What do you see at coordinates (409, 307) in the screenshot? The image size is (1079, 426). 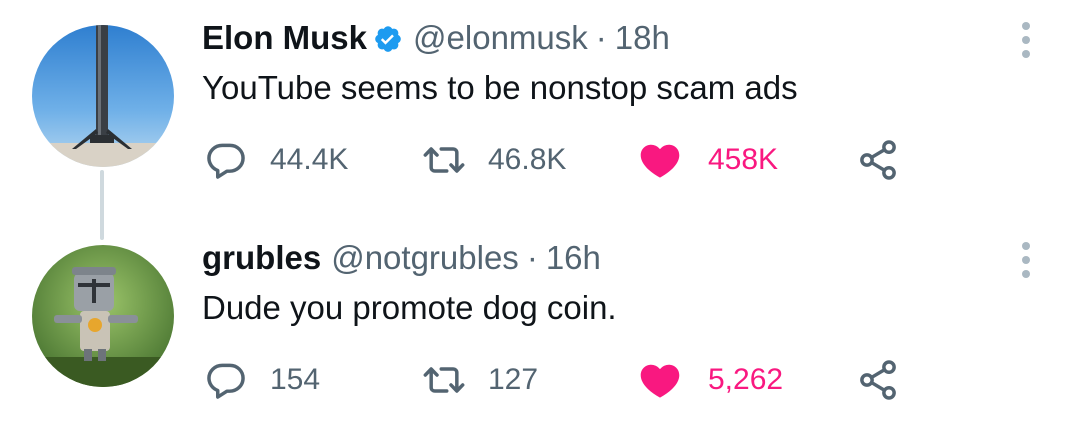 I see `tweet-text: Dude you promote dog coin.` at bounding box center [409, 307].